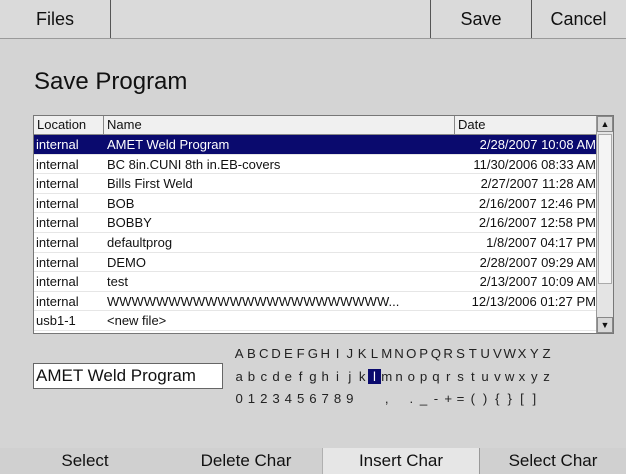  What do you see at coordinates (276, 376) in the screenshot?
I see `keyboard-key: d` at bounding box center [276, 376].